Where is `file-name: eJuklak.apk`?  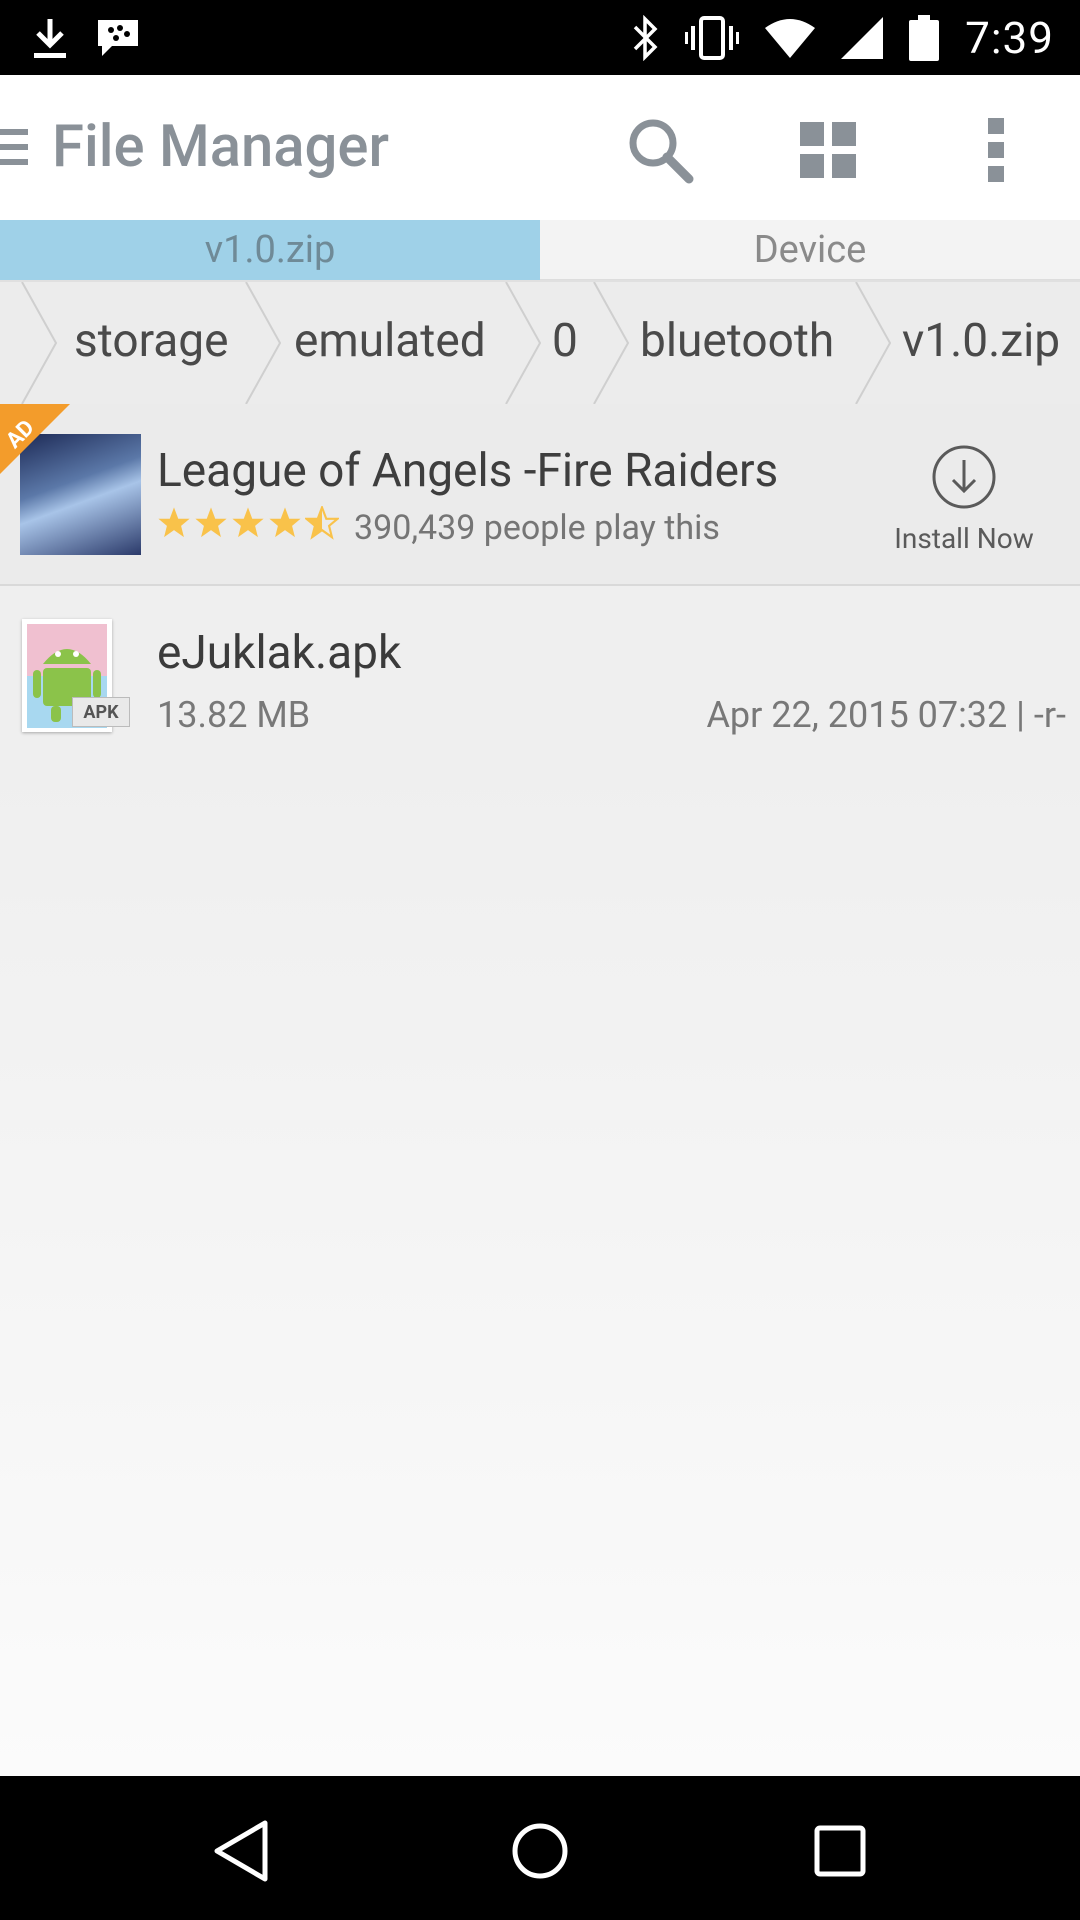 file-name: eJuklak.apk is located at coordinates (279, 653).